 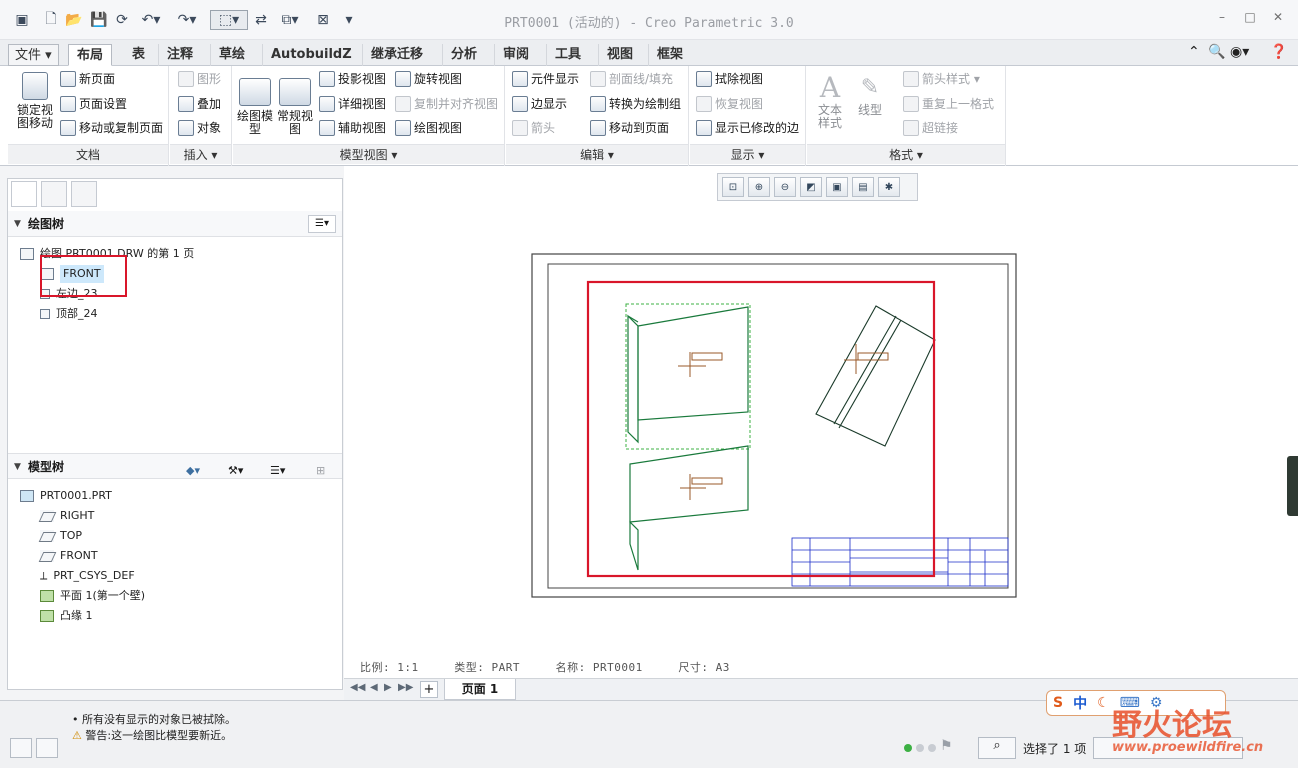 What do you see at coordinates (122, 20) in the screenshot?
I see `regenerate-icon: ⟳` at bounding box center [122, 20].